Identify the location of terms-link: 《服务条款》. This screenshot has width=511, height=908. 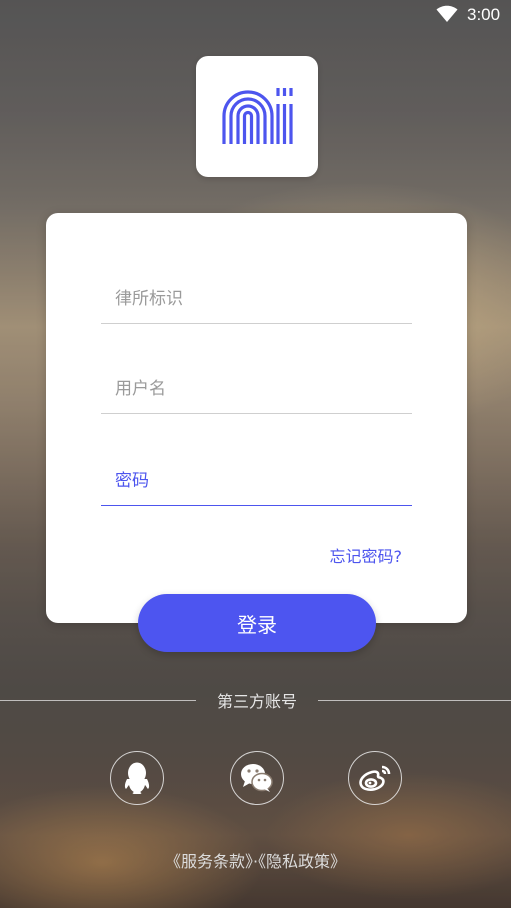
(209, 861).